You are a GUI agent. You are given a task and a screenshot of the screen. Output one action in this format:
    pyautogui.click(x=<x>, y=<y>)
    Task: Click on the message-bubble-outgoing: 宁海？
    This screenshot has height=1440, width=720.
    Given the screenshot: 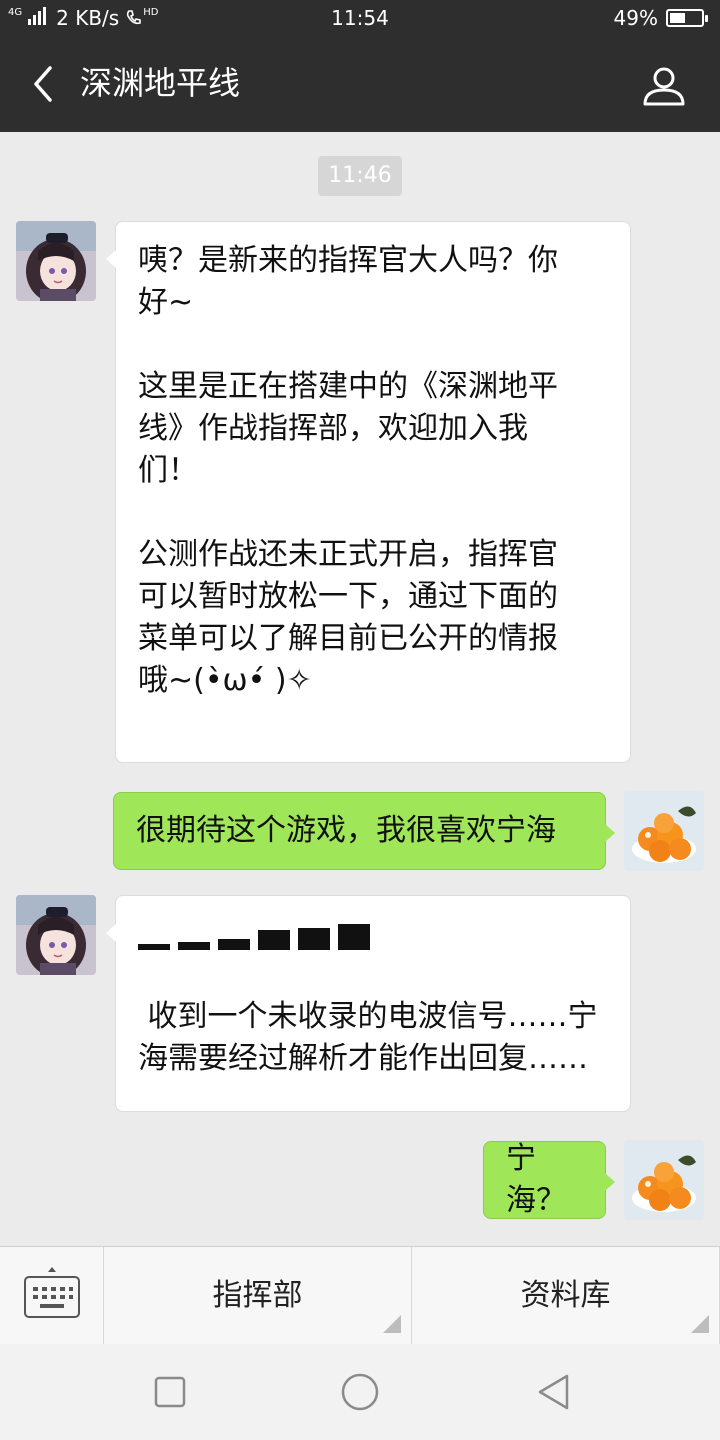 What is the action you would take?
    pyautogui.click(x=549, y=1180)
    